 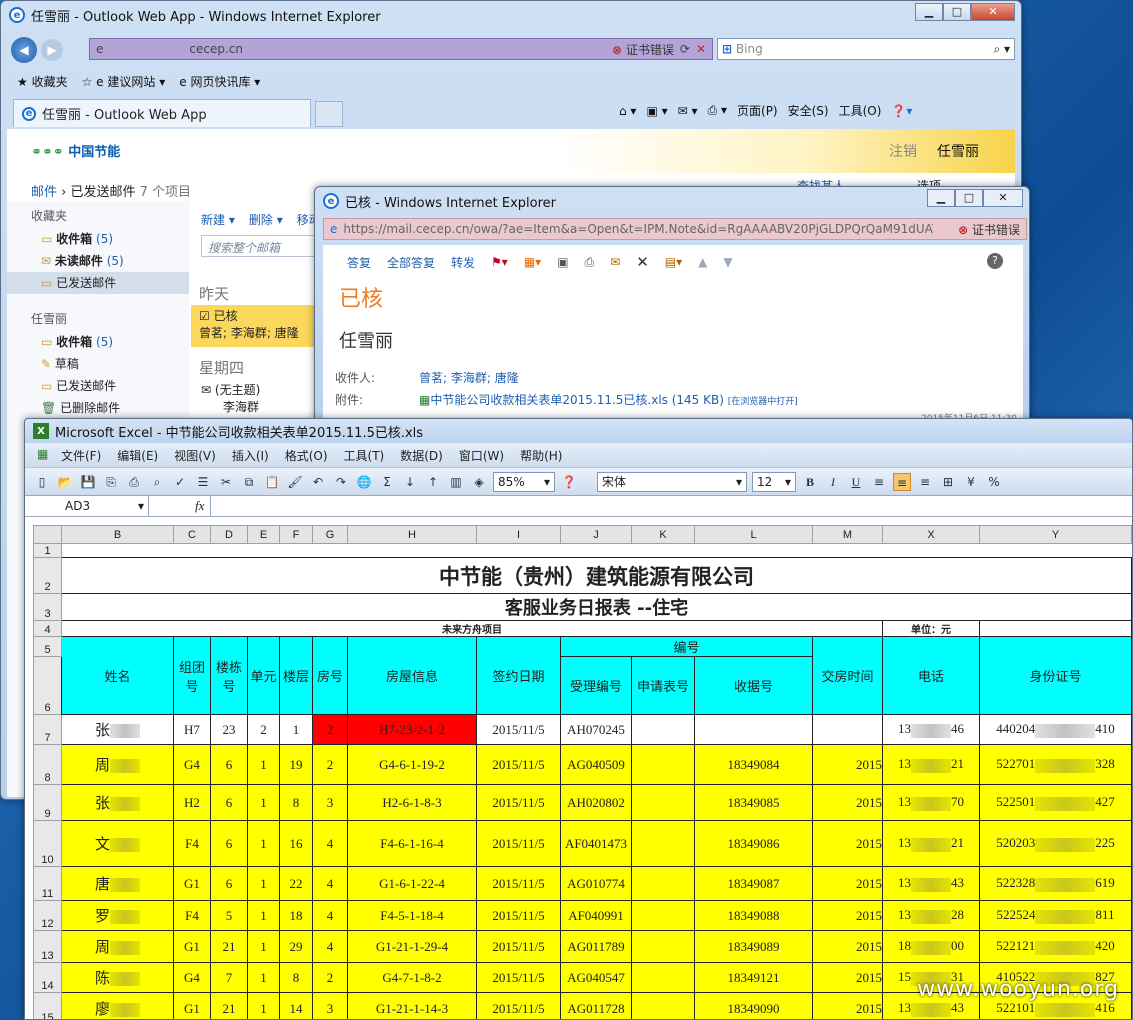 What do you see at coordinates (88, 482) in the screenshot?
I see `save-icon: 💾` at bounding box center [88, 482].